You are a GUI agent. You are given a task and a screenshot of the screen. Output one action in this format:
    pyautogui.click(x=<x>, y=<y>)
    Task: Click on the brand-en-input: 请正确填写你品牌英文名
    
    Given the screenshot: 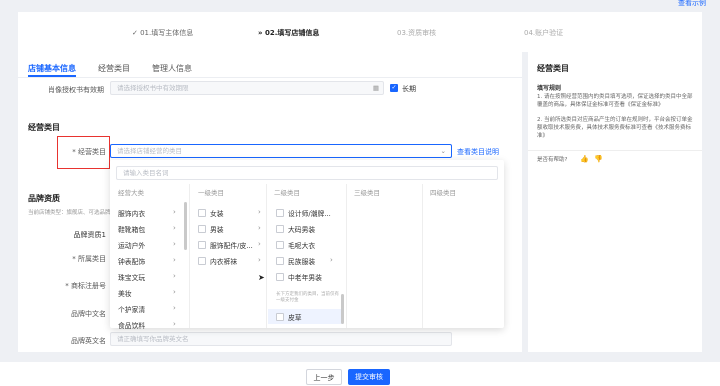 What is the action you would take?
    pyautogui.click(x=281, y=339)
    